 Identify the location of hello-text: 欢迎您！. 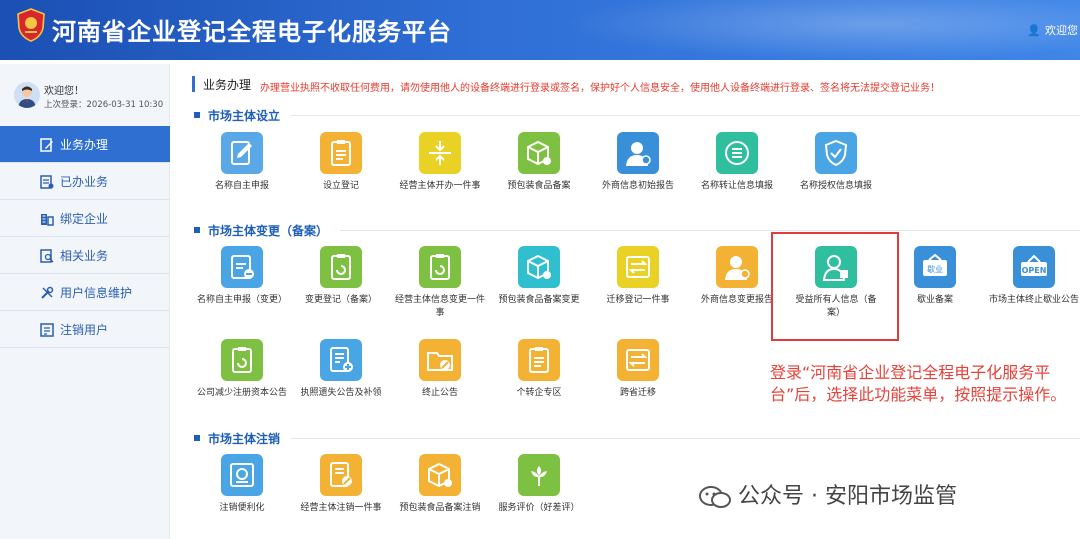
(64, 91).